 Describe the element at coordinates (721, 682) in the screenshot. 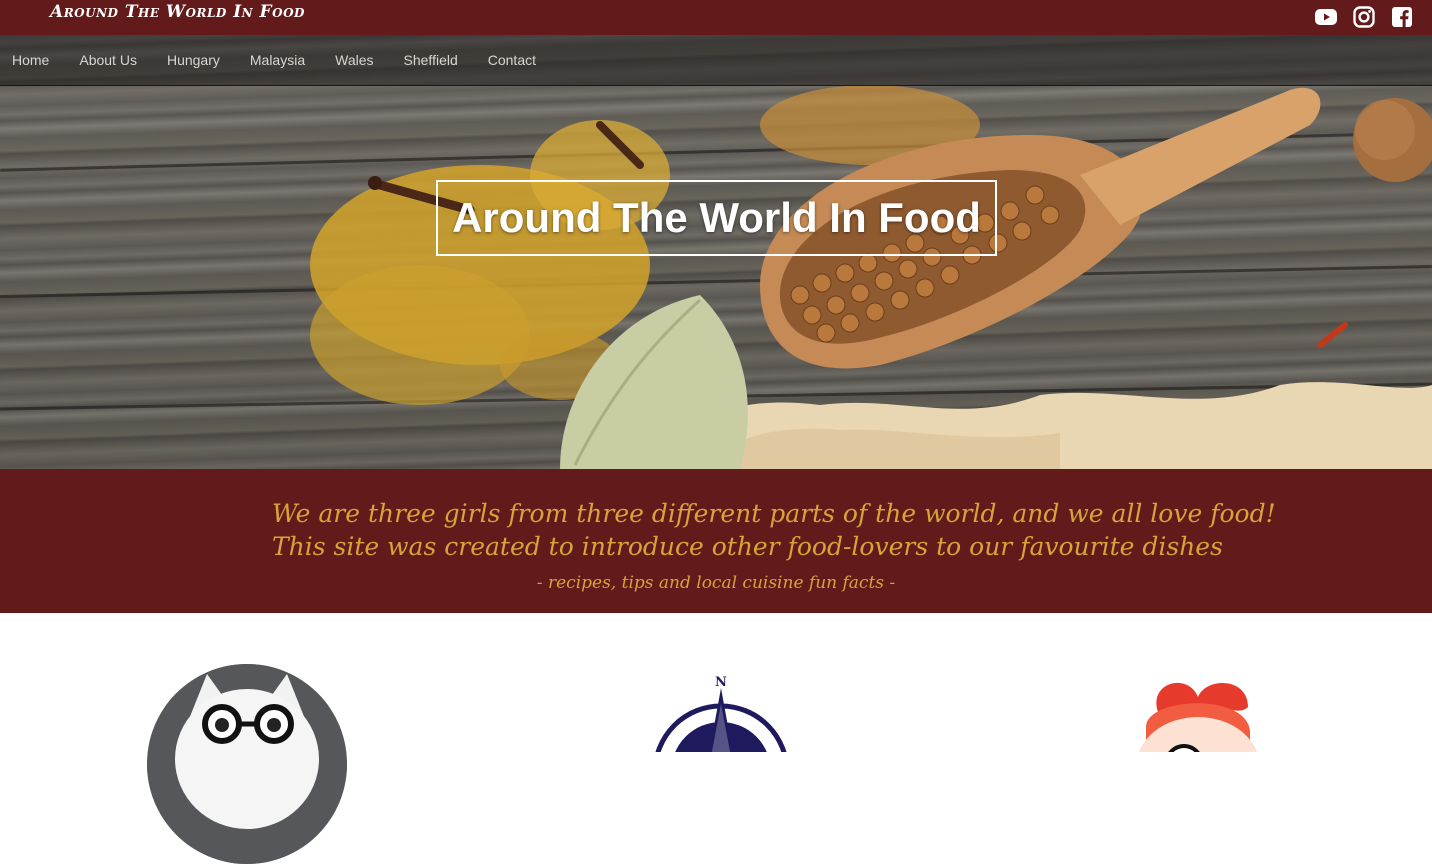

I see `svg-text: N` at that location.